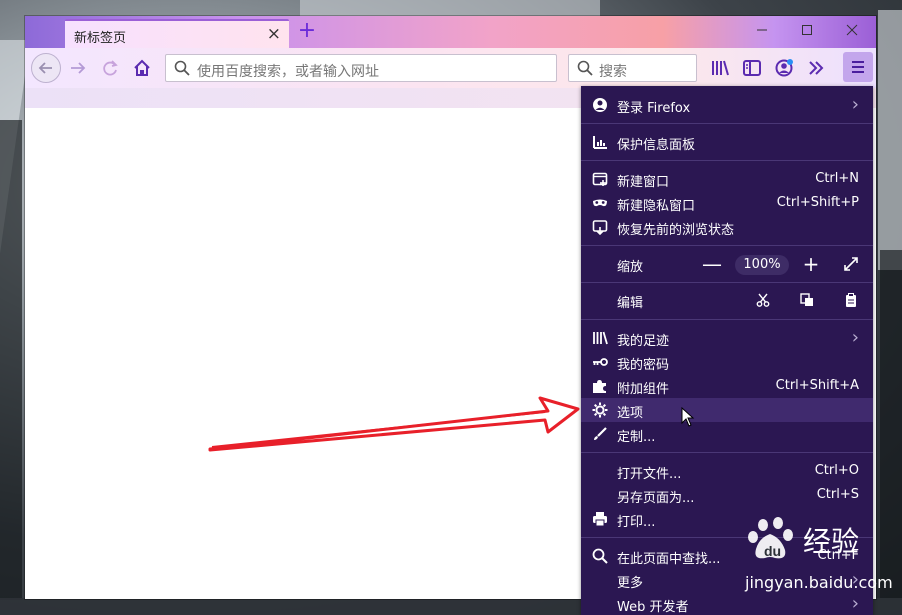 Image resolution: width=902 pixels, height=615 pixels. I want to click on menu-item-passwords: 我的密码, so click(727, 362).